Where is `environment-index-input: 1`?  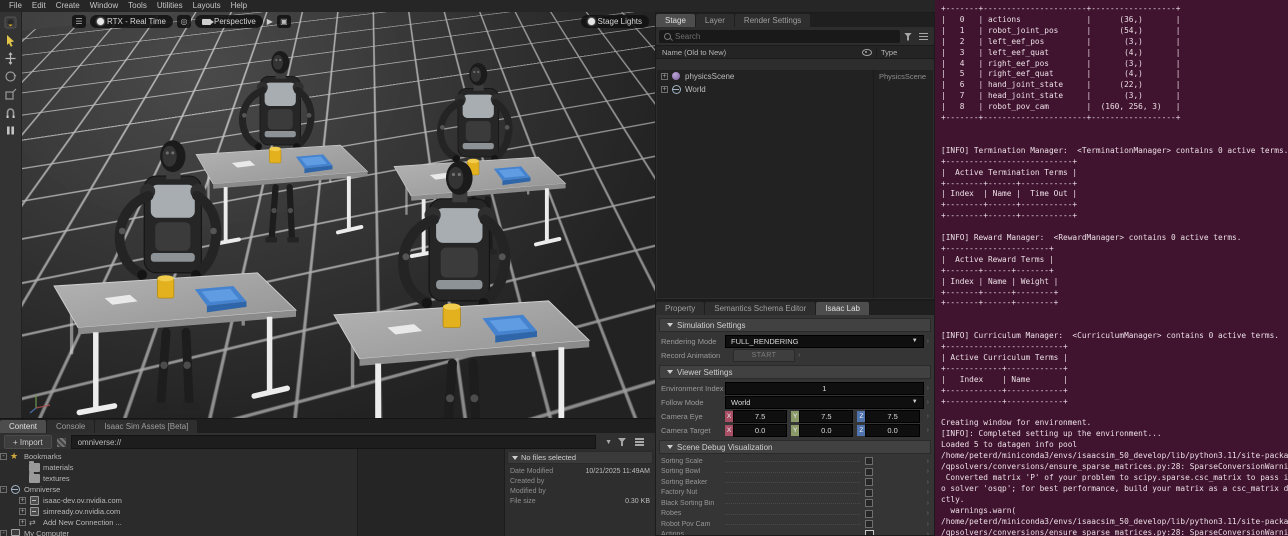 environment-index-input: 1 is located at coordinates (824, 388).